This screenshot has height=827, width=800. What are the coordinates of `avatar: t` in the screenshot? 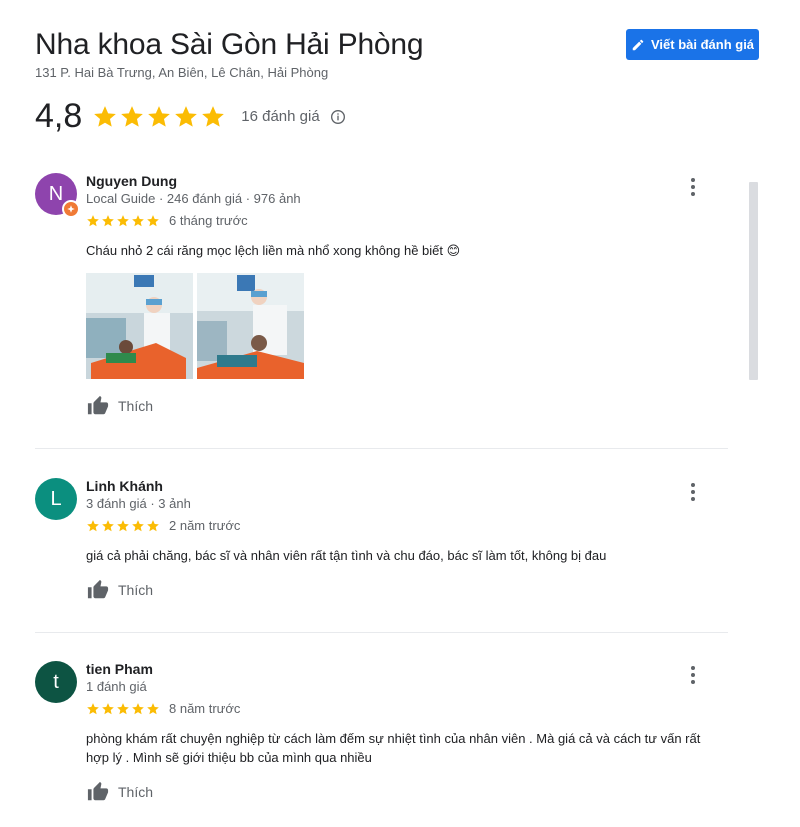 It's located at (56, 682).